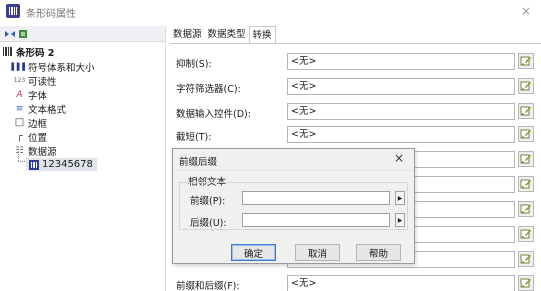  What do you see at coordinates (10, 34) in the screenshot?
I see `collapse-expand-icon` at bounding box center [10, 34].